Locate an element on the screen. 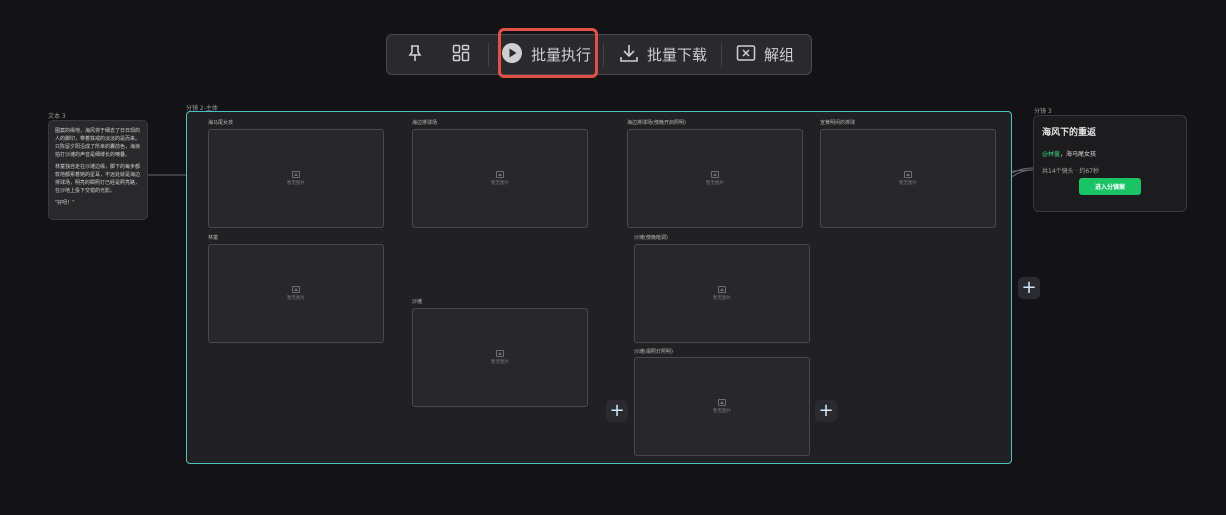 This screenshot has height=515, width=1226. storyboard-card: 海风下的重返 @林童，海马尾女孩 共14个镜头 · 约67秒 进入分镜案 is located at coordinates (1110, 163).